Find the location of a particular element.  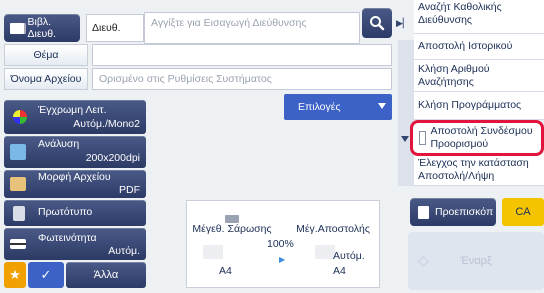

subject-label: Θέμα is located at coordinates (46, 55).